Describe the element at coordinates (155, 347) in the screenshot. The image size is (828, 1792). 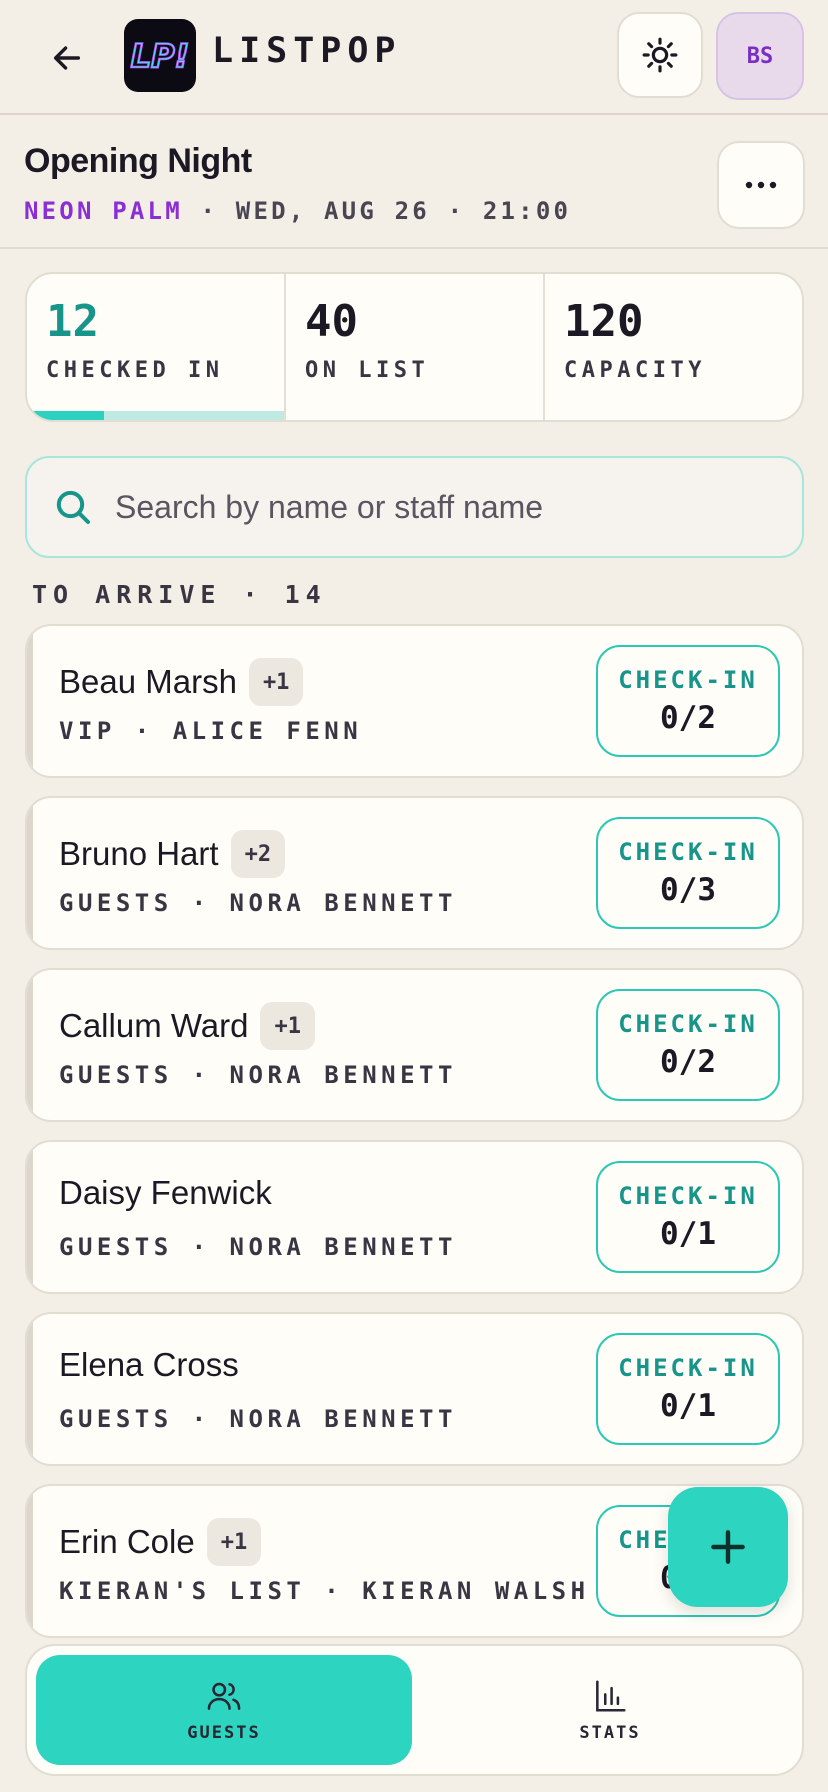
I see `stat-checked-in: 12 CHECKED IN` at that location.